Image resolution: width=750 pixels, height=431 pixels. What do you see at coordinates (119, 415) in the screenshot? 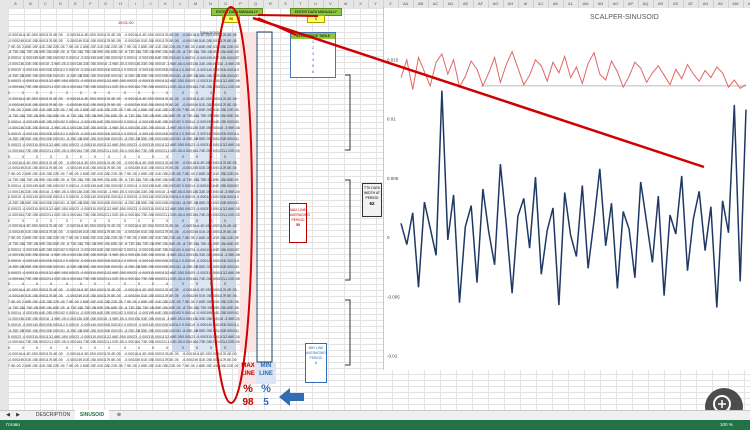
I see `add-sheet-icon: ⊕` at bounding box center [119, 415].